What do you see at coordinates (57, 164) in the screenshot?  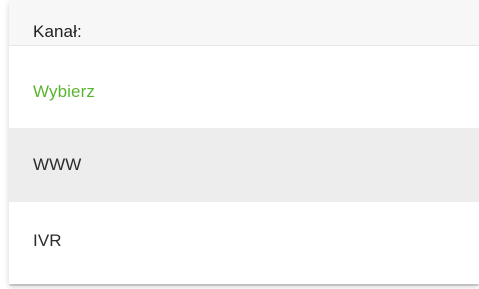 I see `option-label: WWW` at bounding box center [57, 164].